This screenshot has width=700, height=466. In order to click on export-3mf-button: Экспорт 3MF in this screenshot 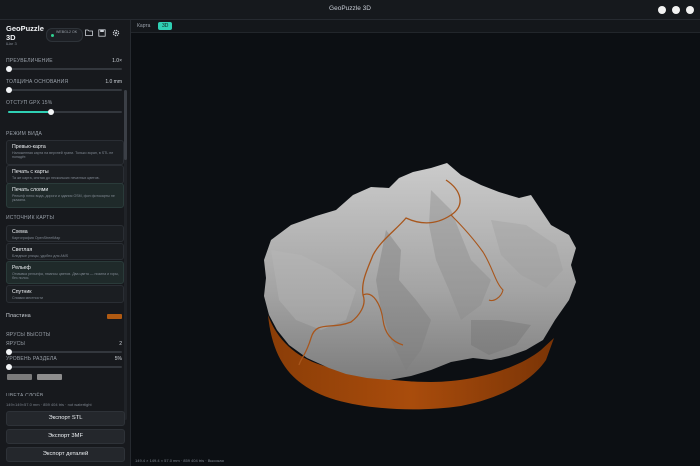, I will do `click(65, 436)`.